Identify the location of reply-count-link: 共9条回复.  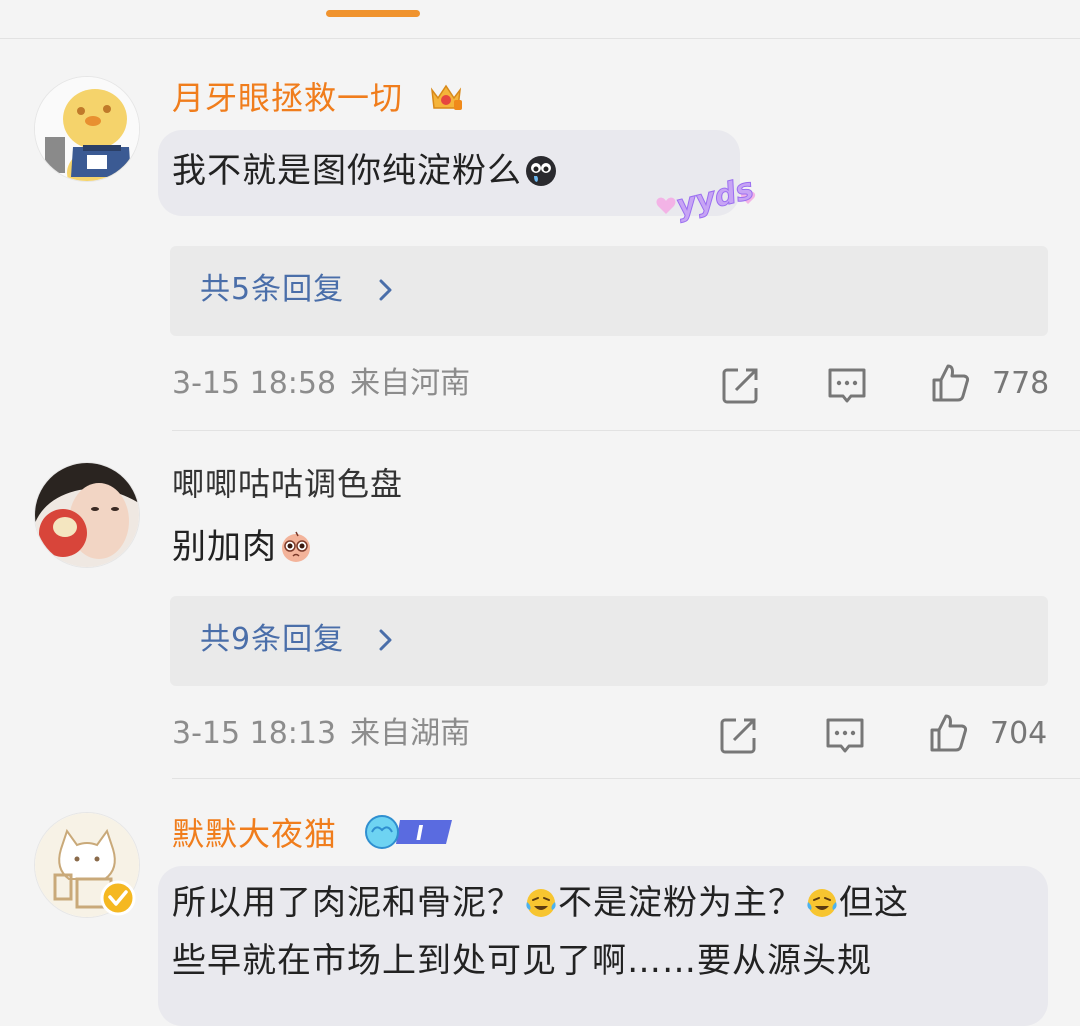
(272, 640).